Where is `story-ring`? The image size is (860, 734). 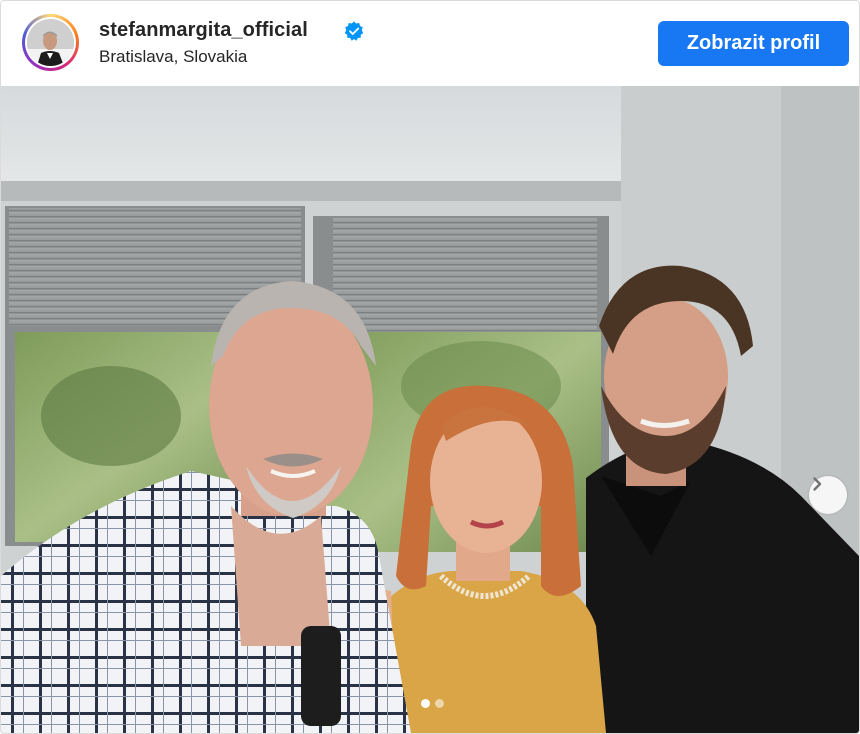 story-ring is located at coordinates (50, 42).